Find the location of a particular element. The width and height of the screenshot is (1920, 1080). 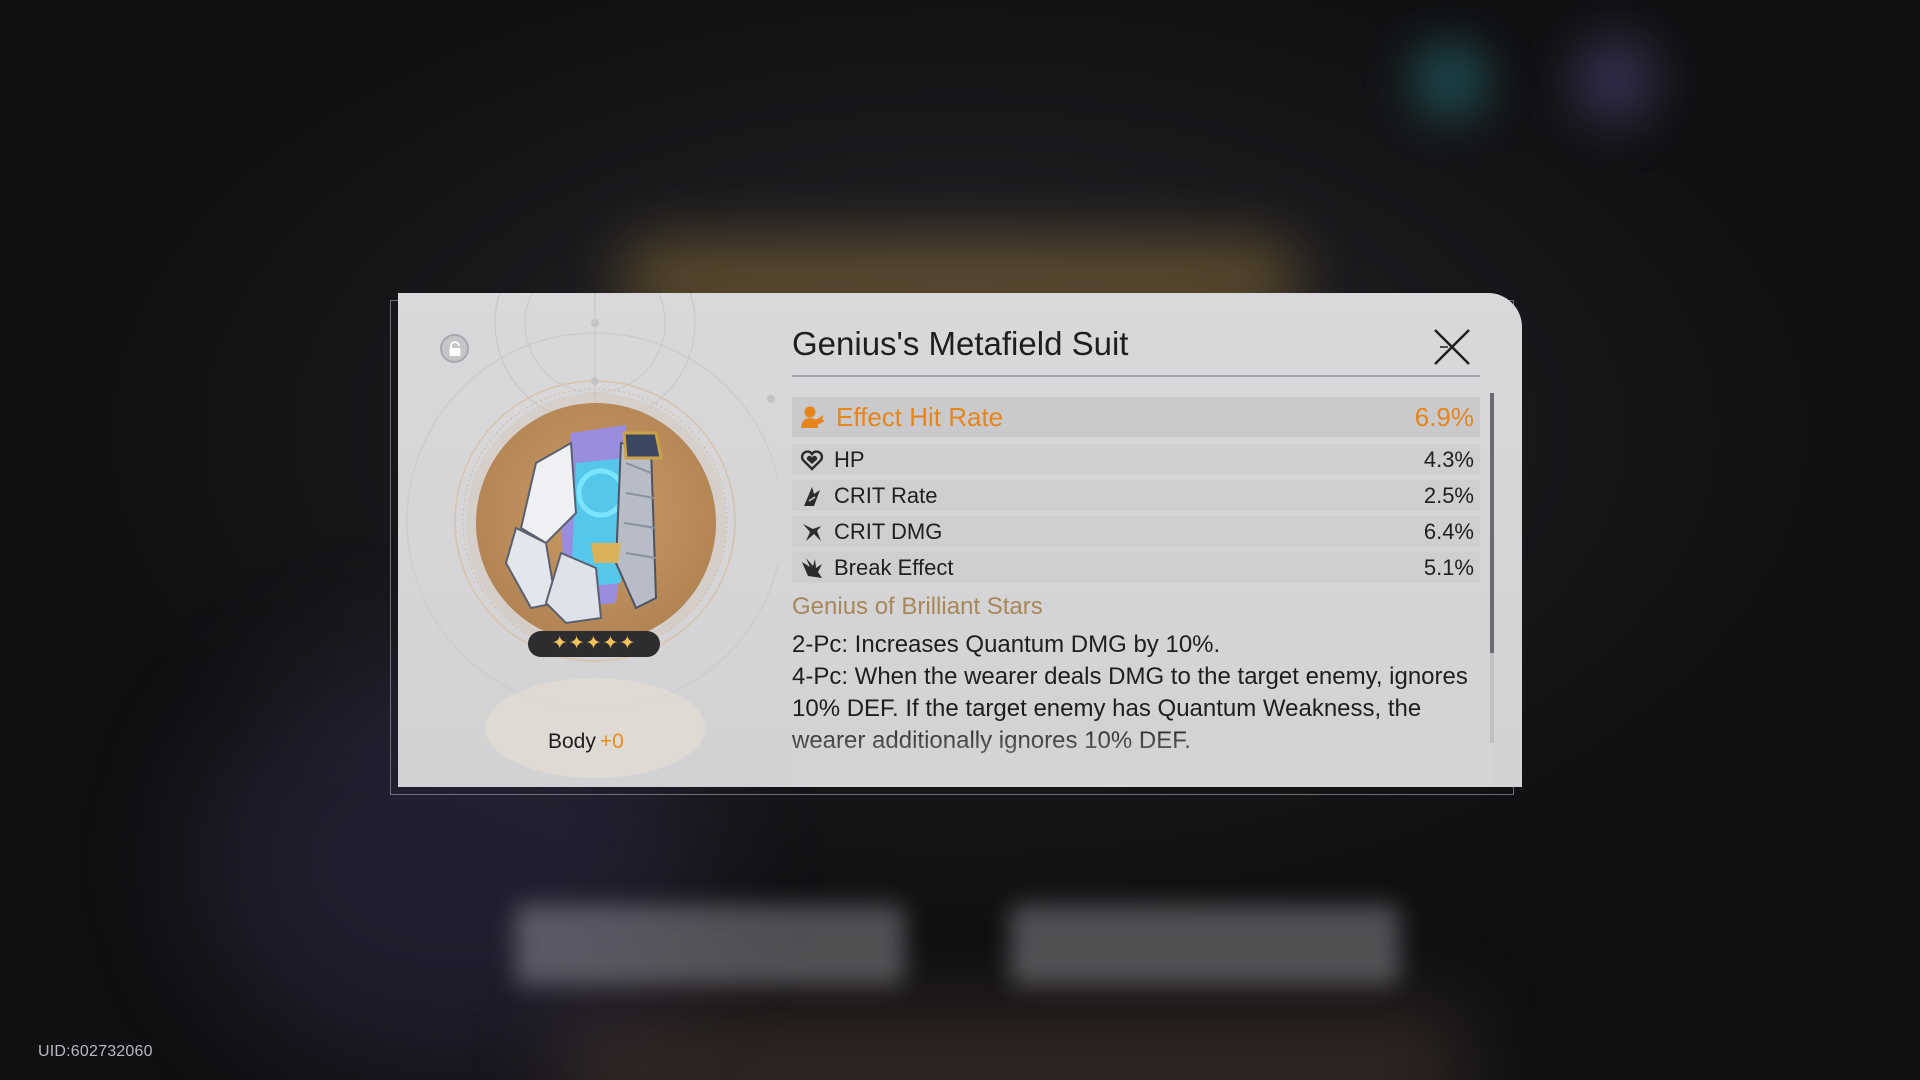

main-stat-label: Effect Hit Rate is located at coordinates (920, 416).